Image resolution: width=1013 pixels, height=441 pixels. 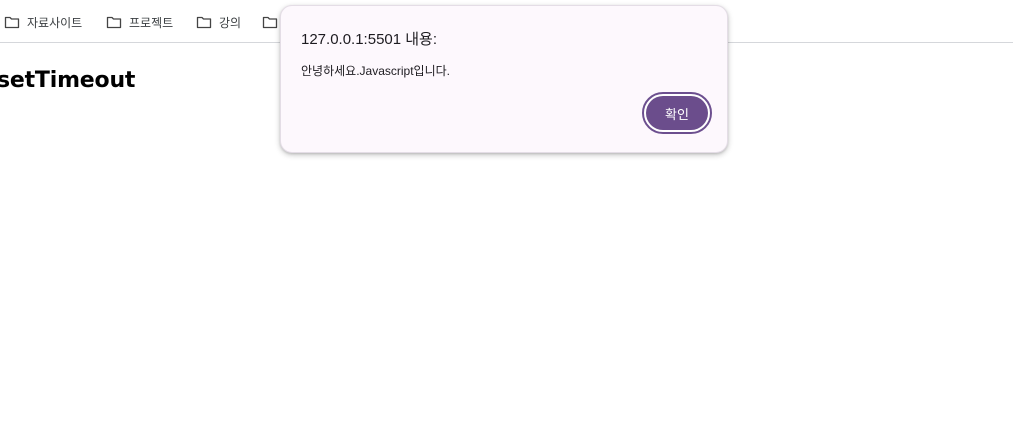 I want to click on bookmark-folder-lectures: 강의, so click(x=218, y=22).